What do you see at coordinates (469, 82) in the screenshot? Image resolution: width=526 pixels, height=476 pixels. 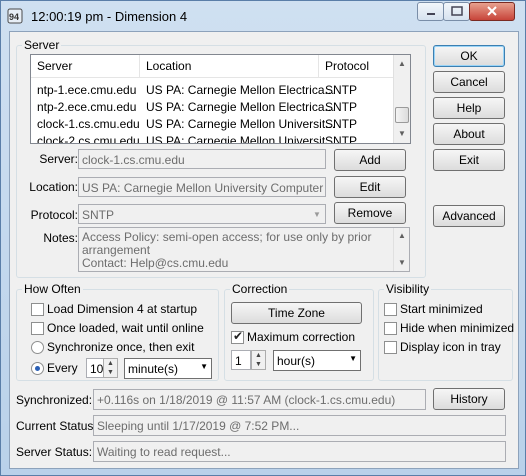 I see `cancel-button: Cancel` at bounding box center [469, 82].